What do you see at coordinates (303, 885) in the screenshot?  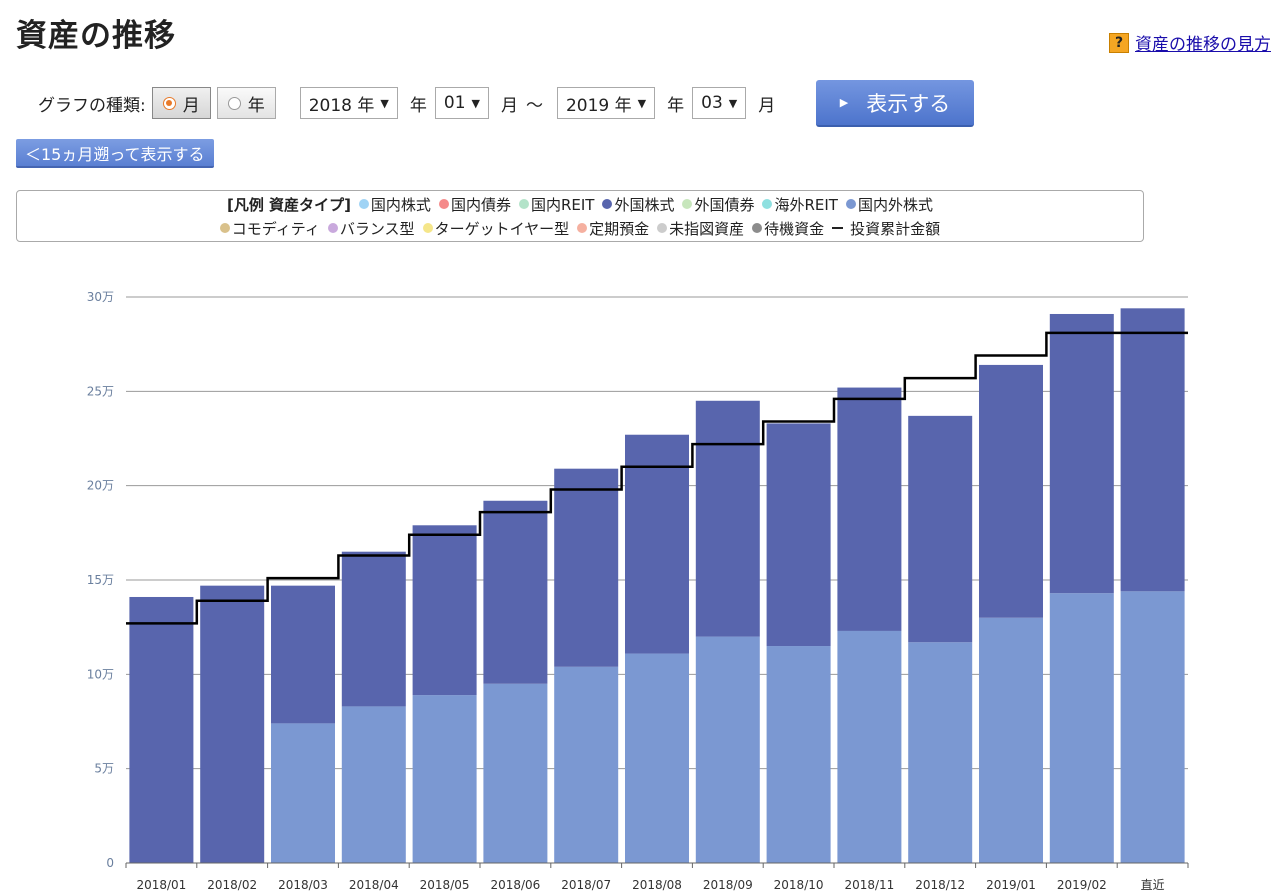 I see `x-tick-label: 2018/03` at bounding box center [303, 885].